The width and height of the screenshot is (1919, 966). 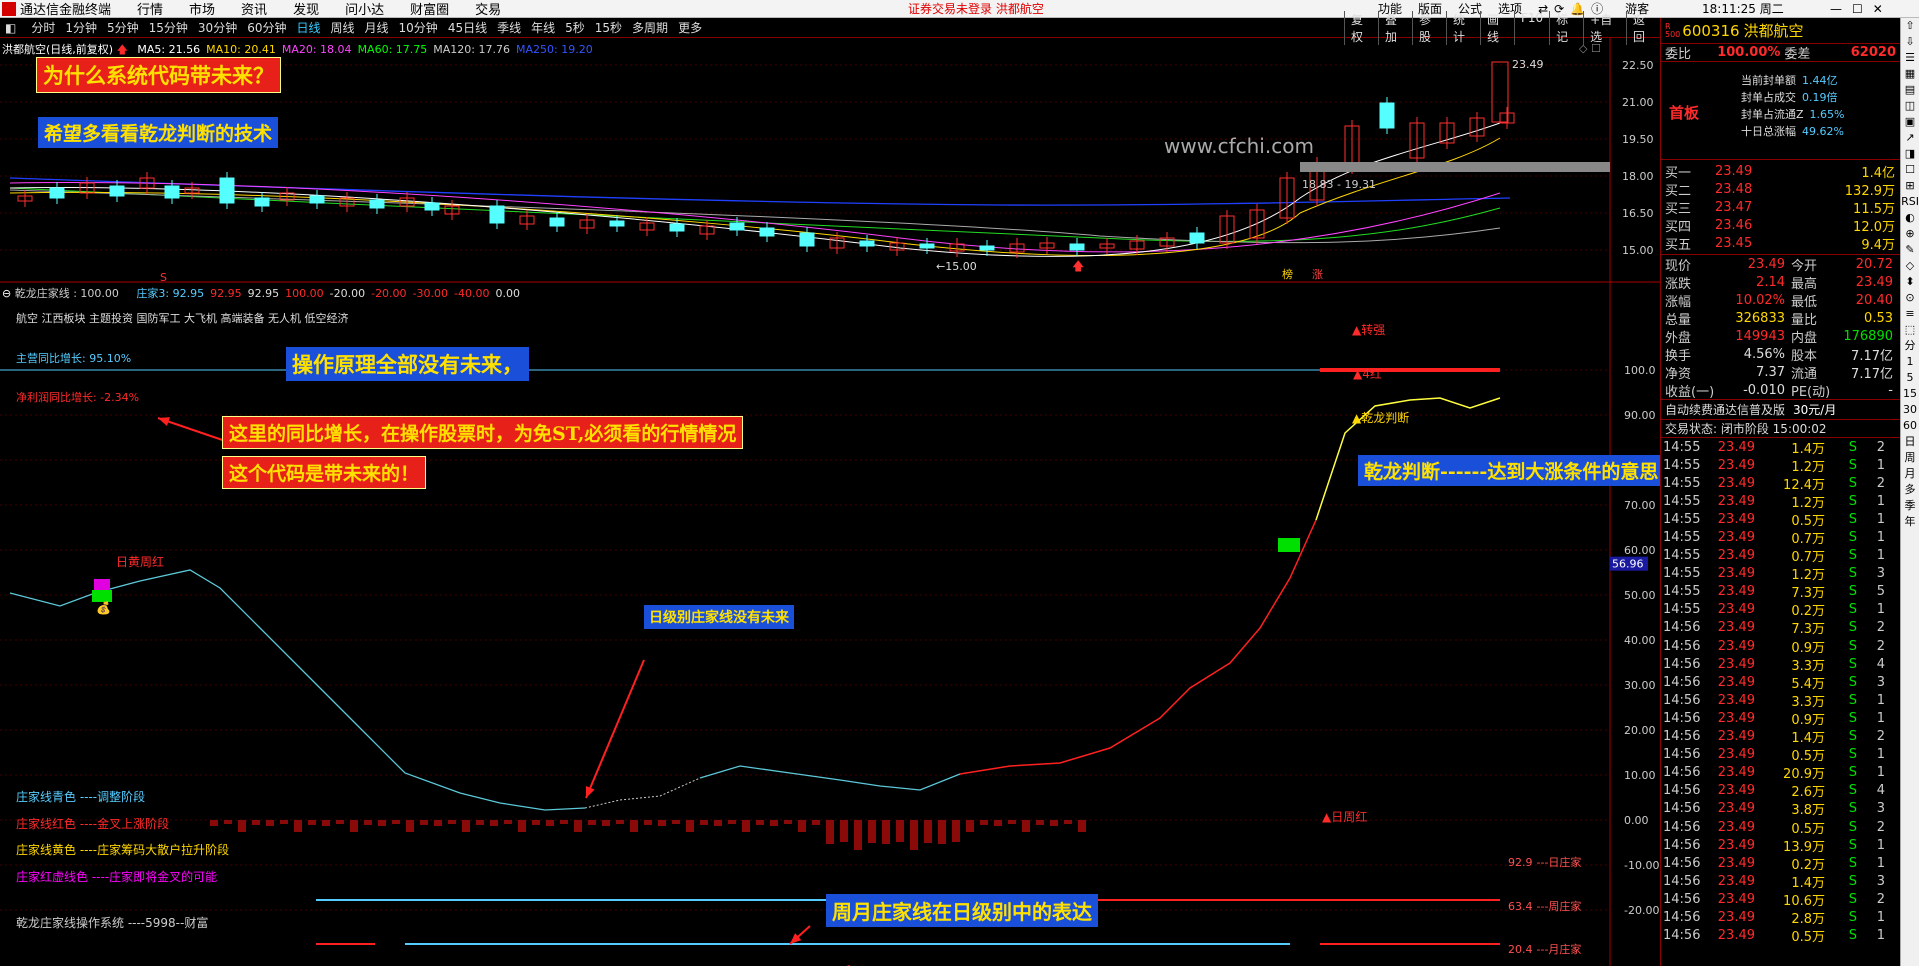 What do you see at coordinates (1814, 409) in the screenshot?
I see `promo-price: 30元/月` at bounding box center [1814, 409].